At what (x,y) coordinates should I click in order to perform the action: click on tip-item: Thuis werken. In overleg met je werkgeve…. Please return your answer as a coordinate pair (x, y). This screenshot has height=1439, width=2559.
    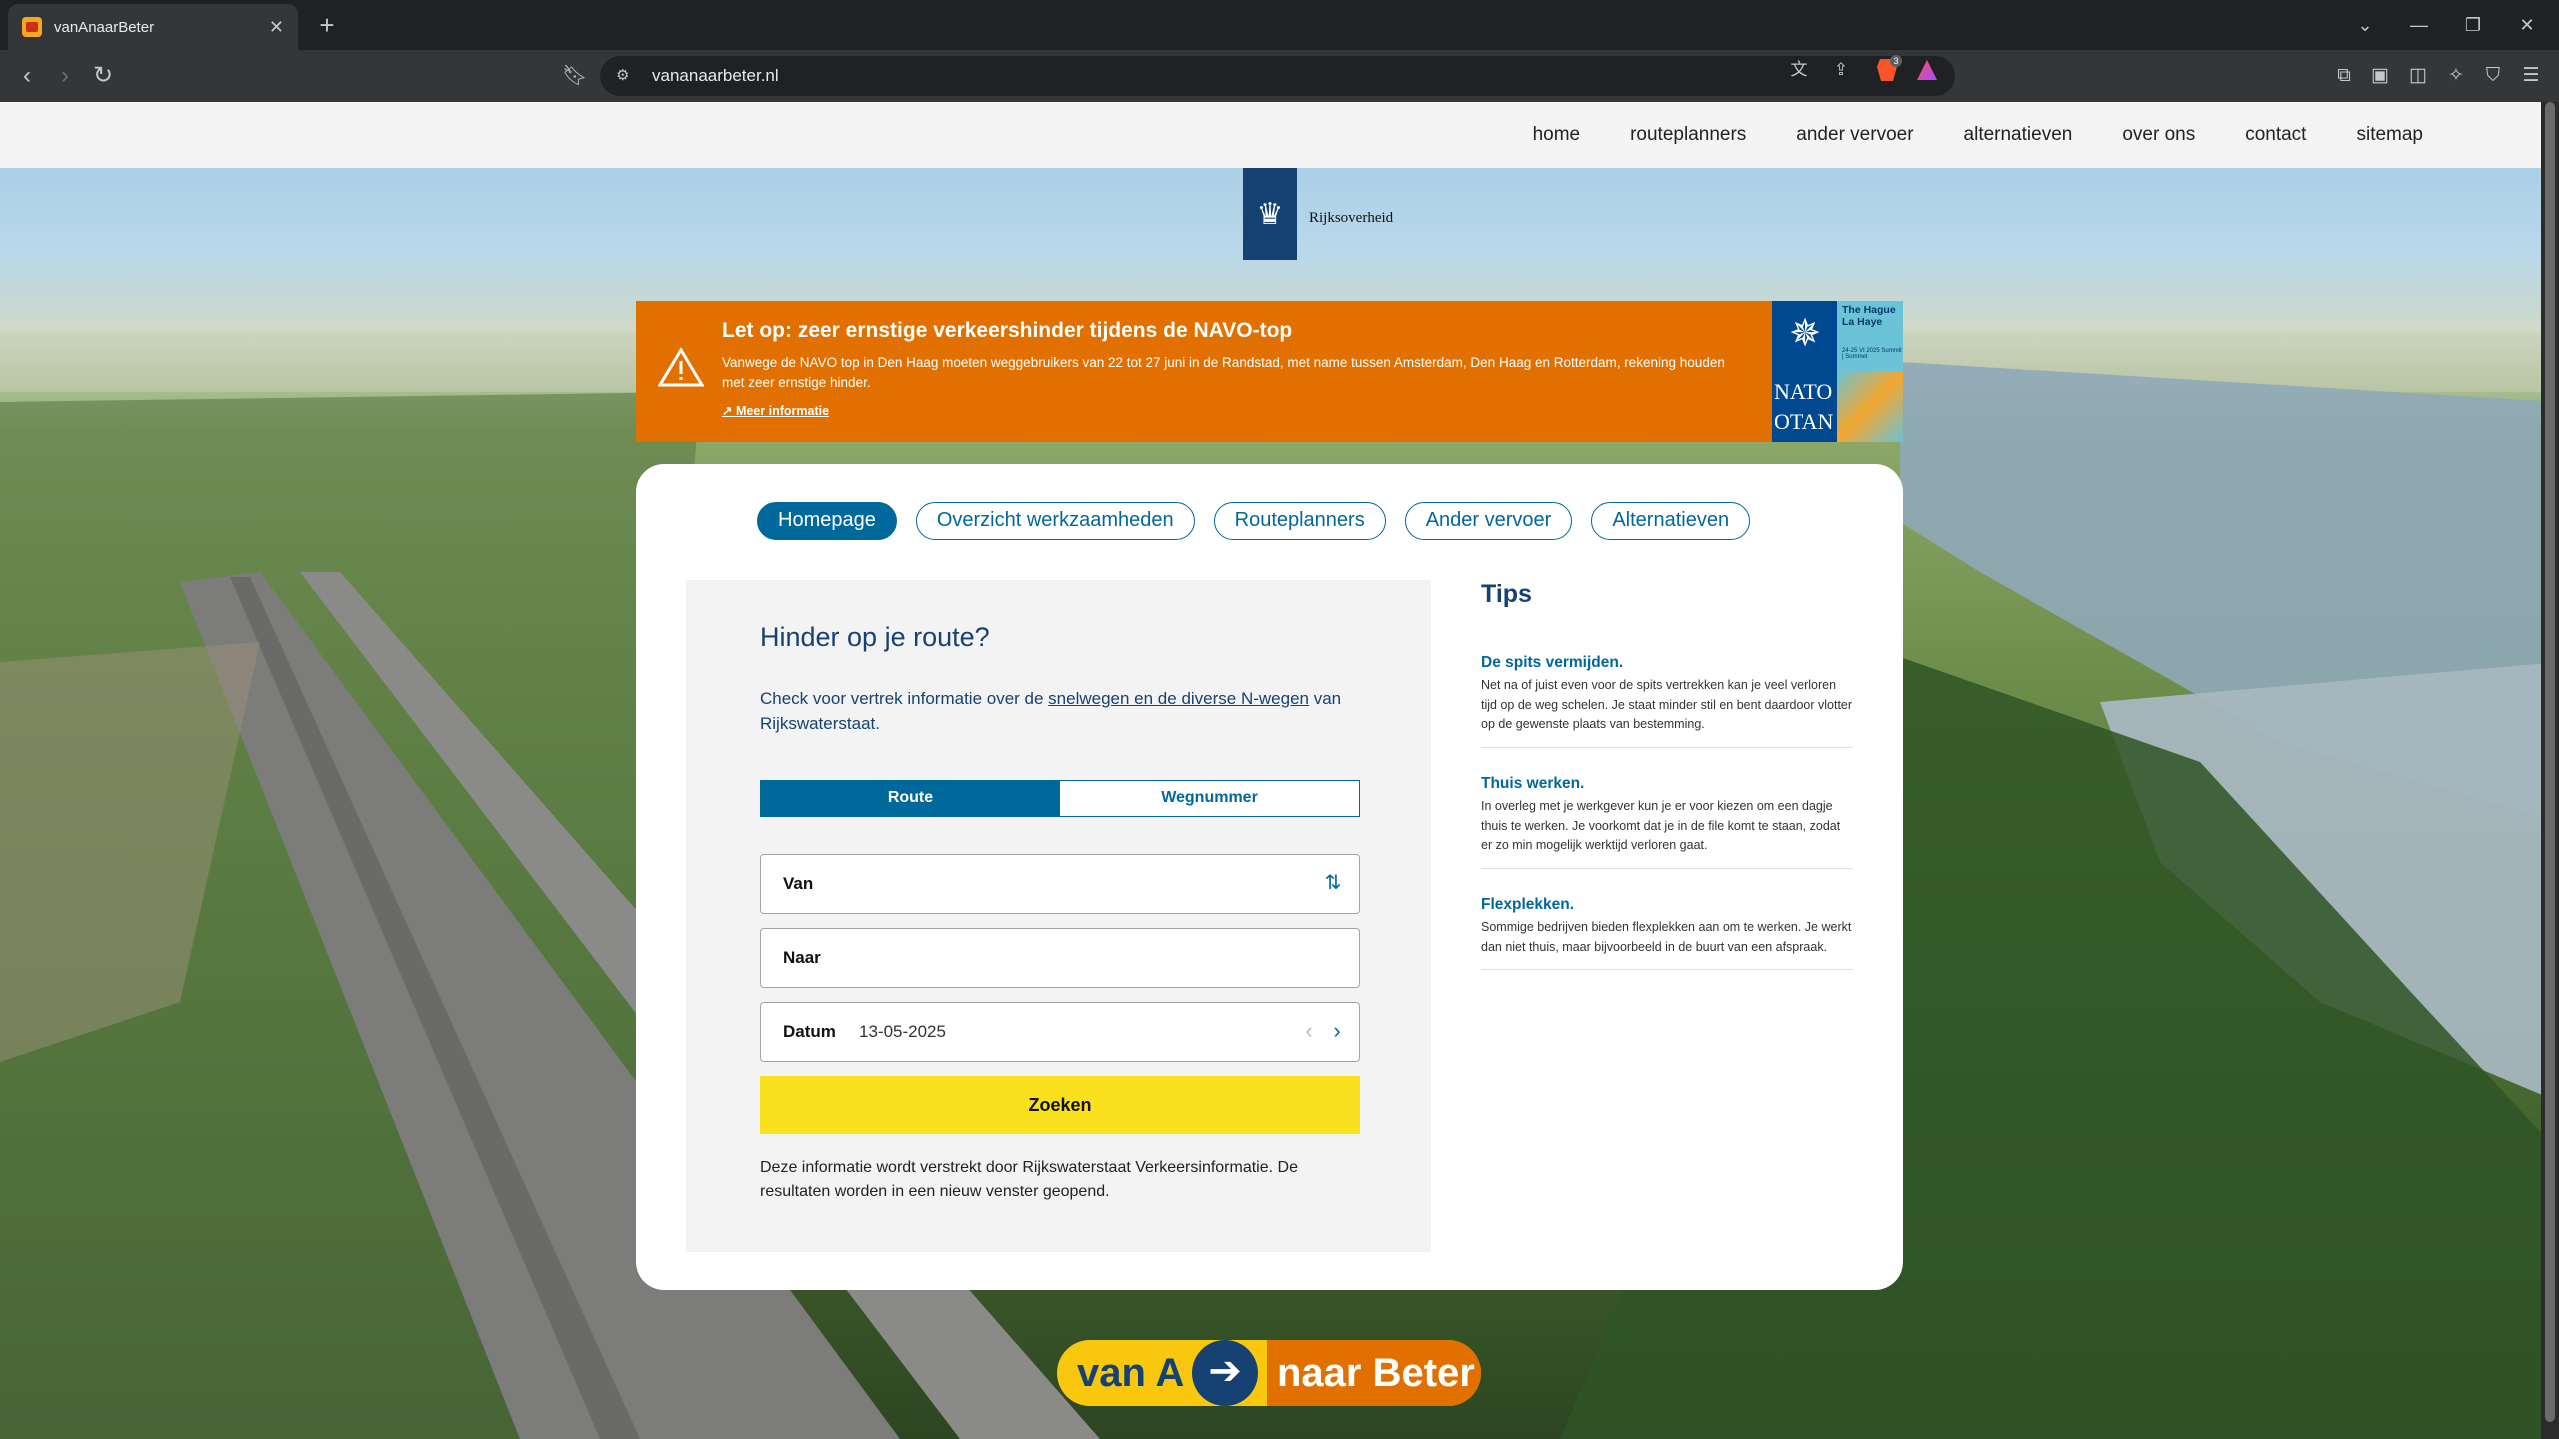
    Looking at the image, I should click on (1667, 822).